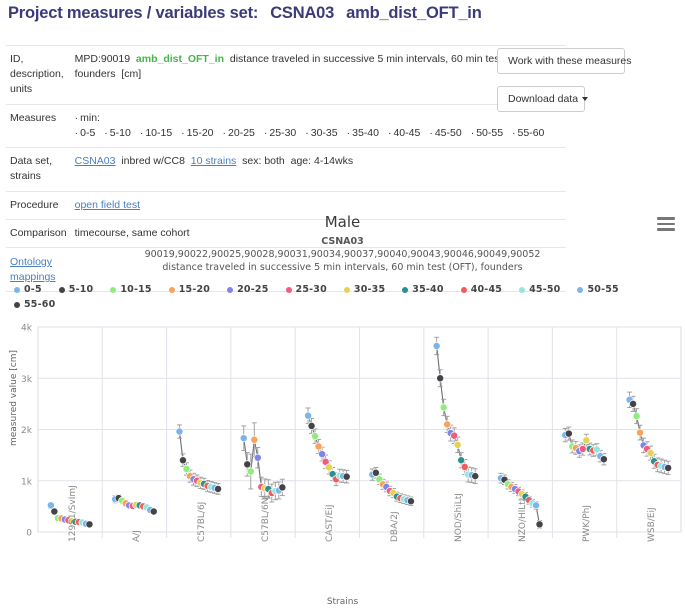  Describe the element at coordinates (27, 482) in the screenshot. I see `y-axis-tick: 1k` at that location.